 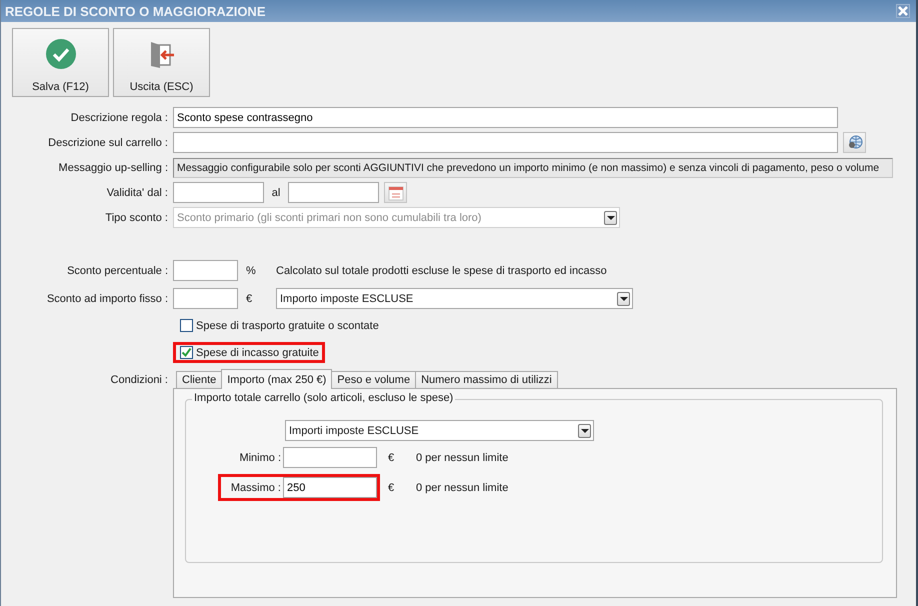 I want to click on field-label: Minimo :, so click(x=259, y=458).